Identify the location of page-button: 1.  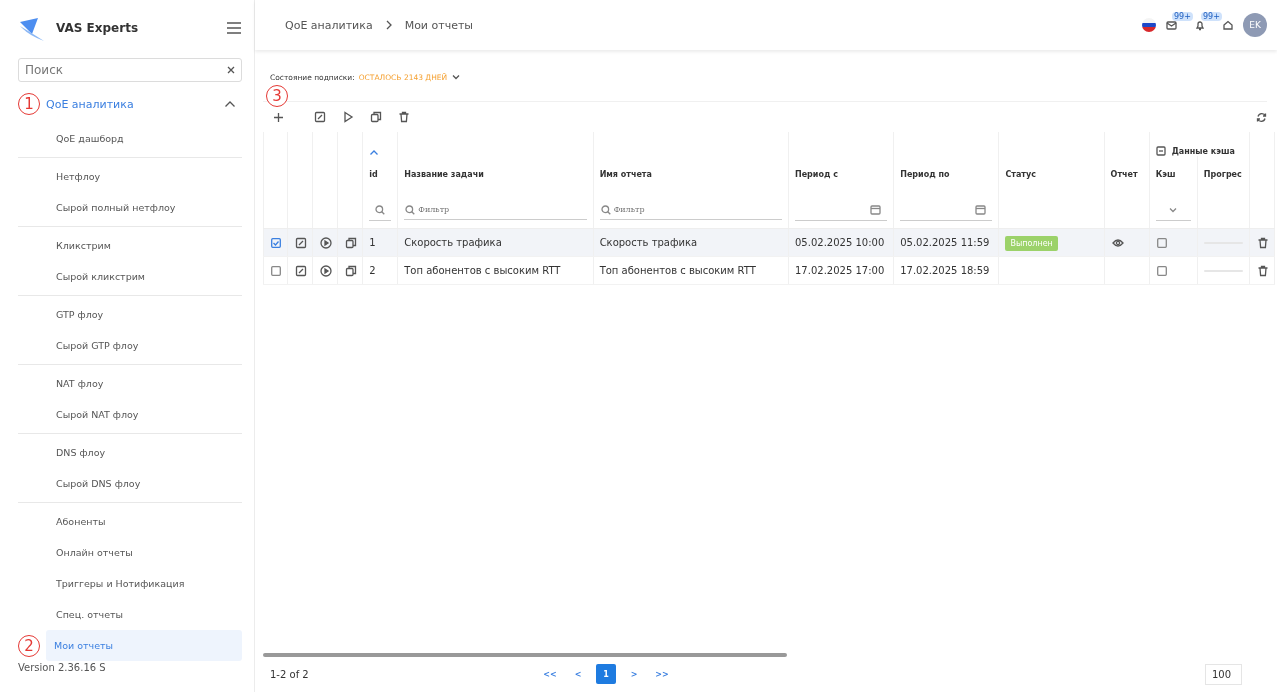
(606, 674).